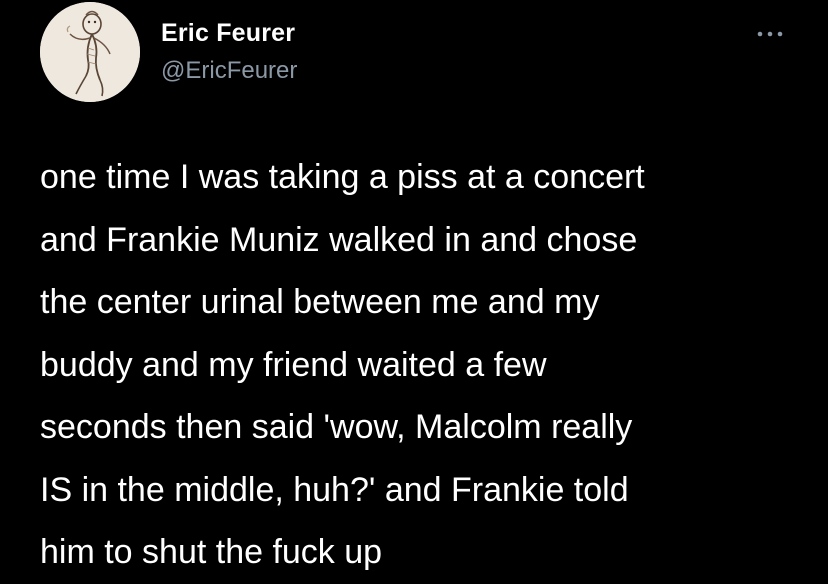 This screenshot has height=584, width=828. I want to click on tweet-text-line: the center urinal between me and my, so click(320, 302).